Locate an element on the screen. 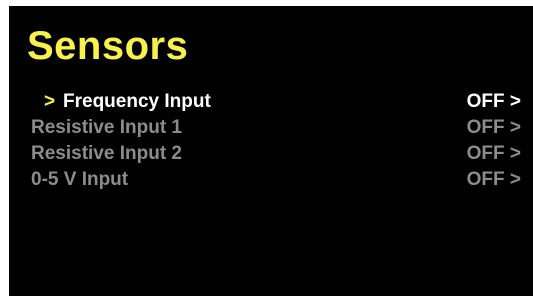 The image size is (533, 303). menu-item-label: Resistive Input 2 is located at coordinates (106, 153).